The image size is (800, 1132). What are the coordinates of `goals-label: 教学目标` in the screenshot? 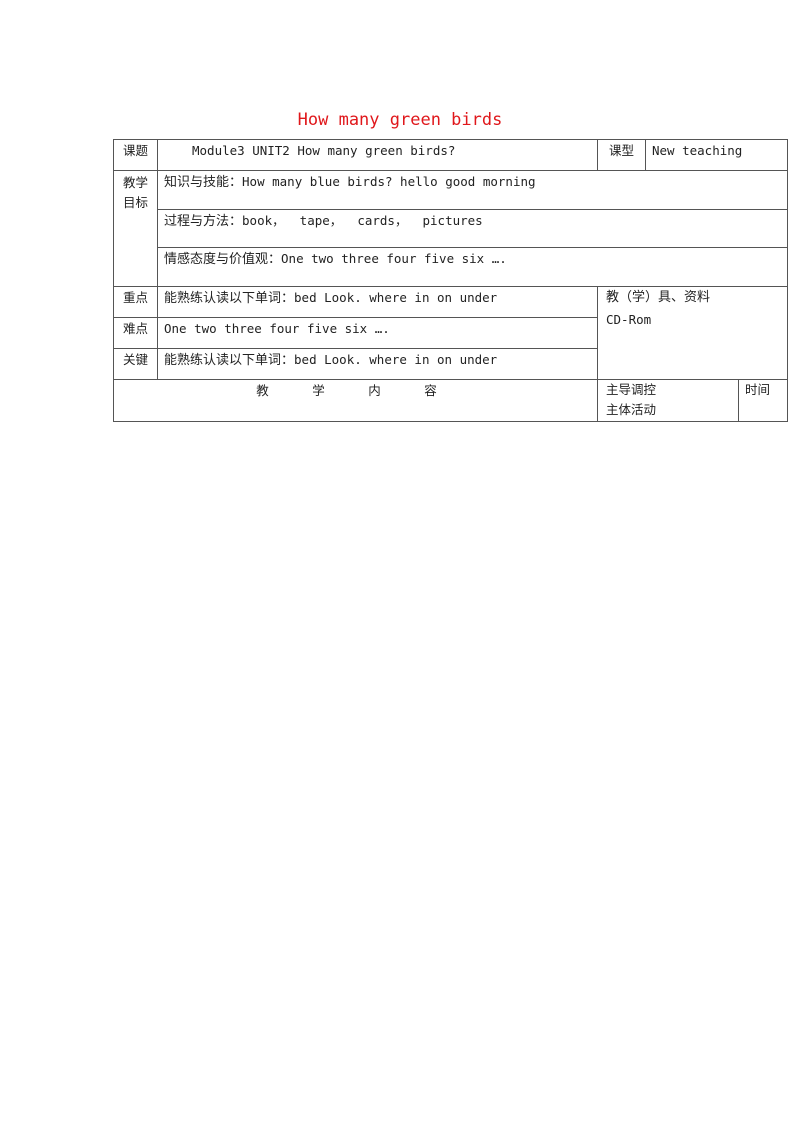 It's located at (135, 228).